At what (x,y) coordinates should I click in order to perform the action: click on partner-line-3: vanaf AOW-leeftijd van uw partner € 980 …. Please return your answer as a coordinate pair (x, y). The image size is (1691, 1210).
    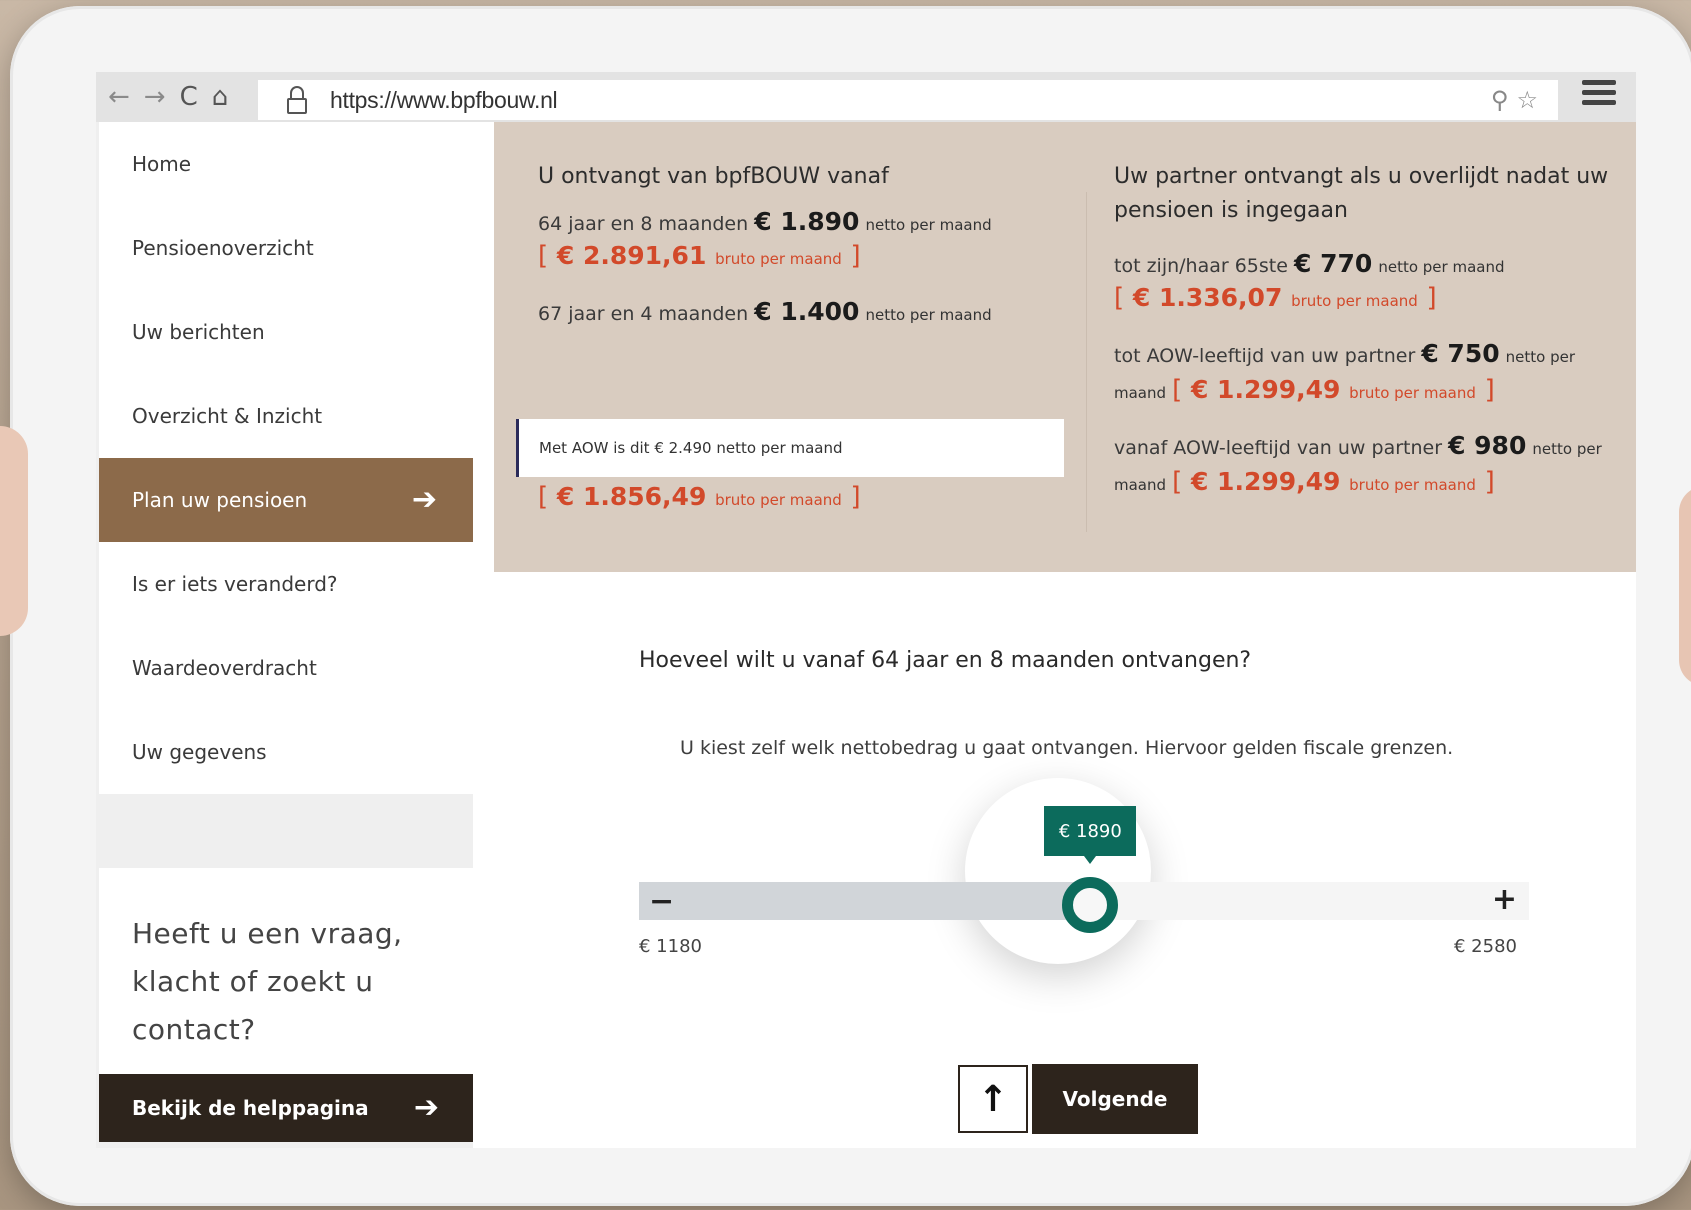
    Looking at the image, I should click on (1358, 445).